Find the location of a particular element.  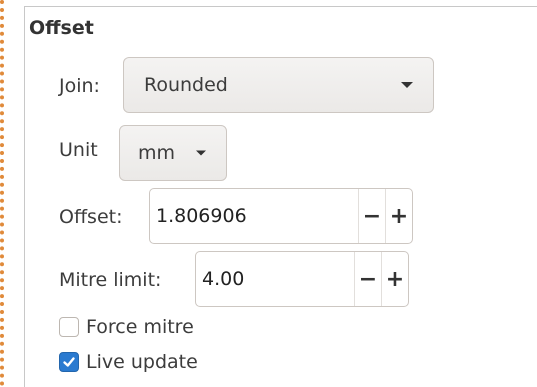

checkmark-icon is located at coordinates (69, 362).